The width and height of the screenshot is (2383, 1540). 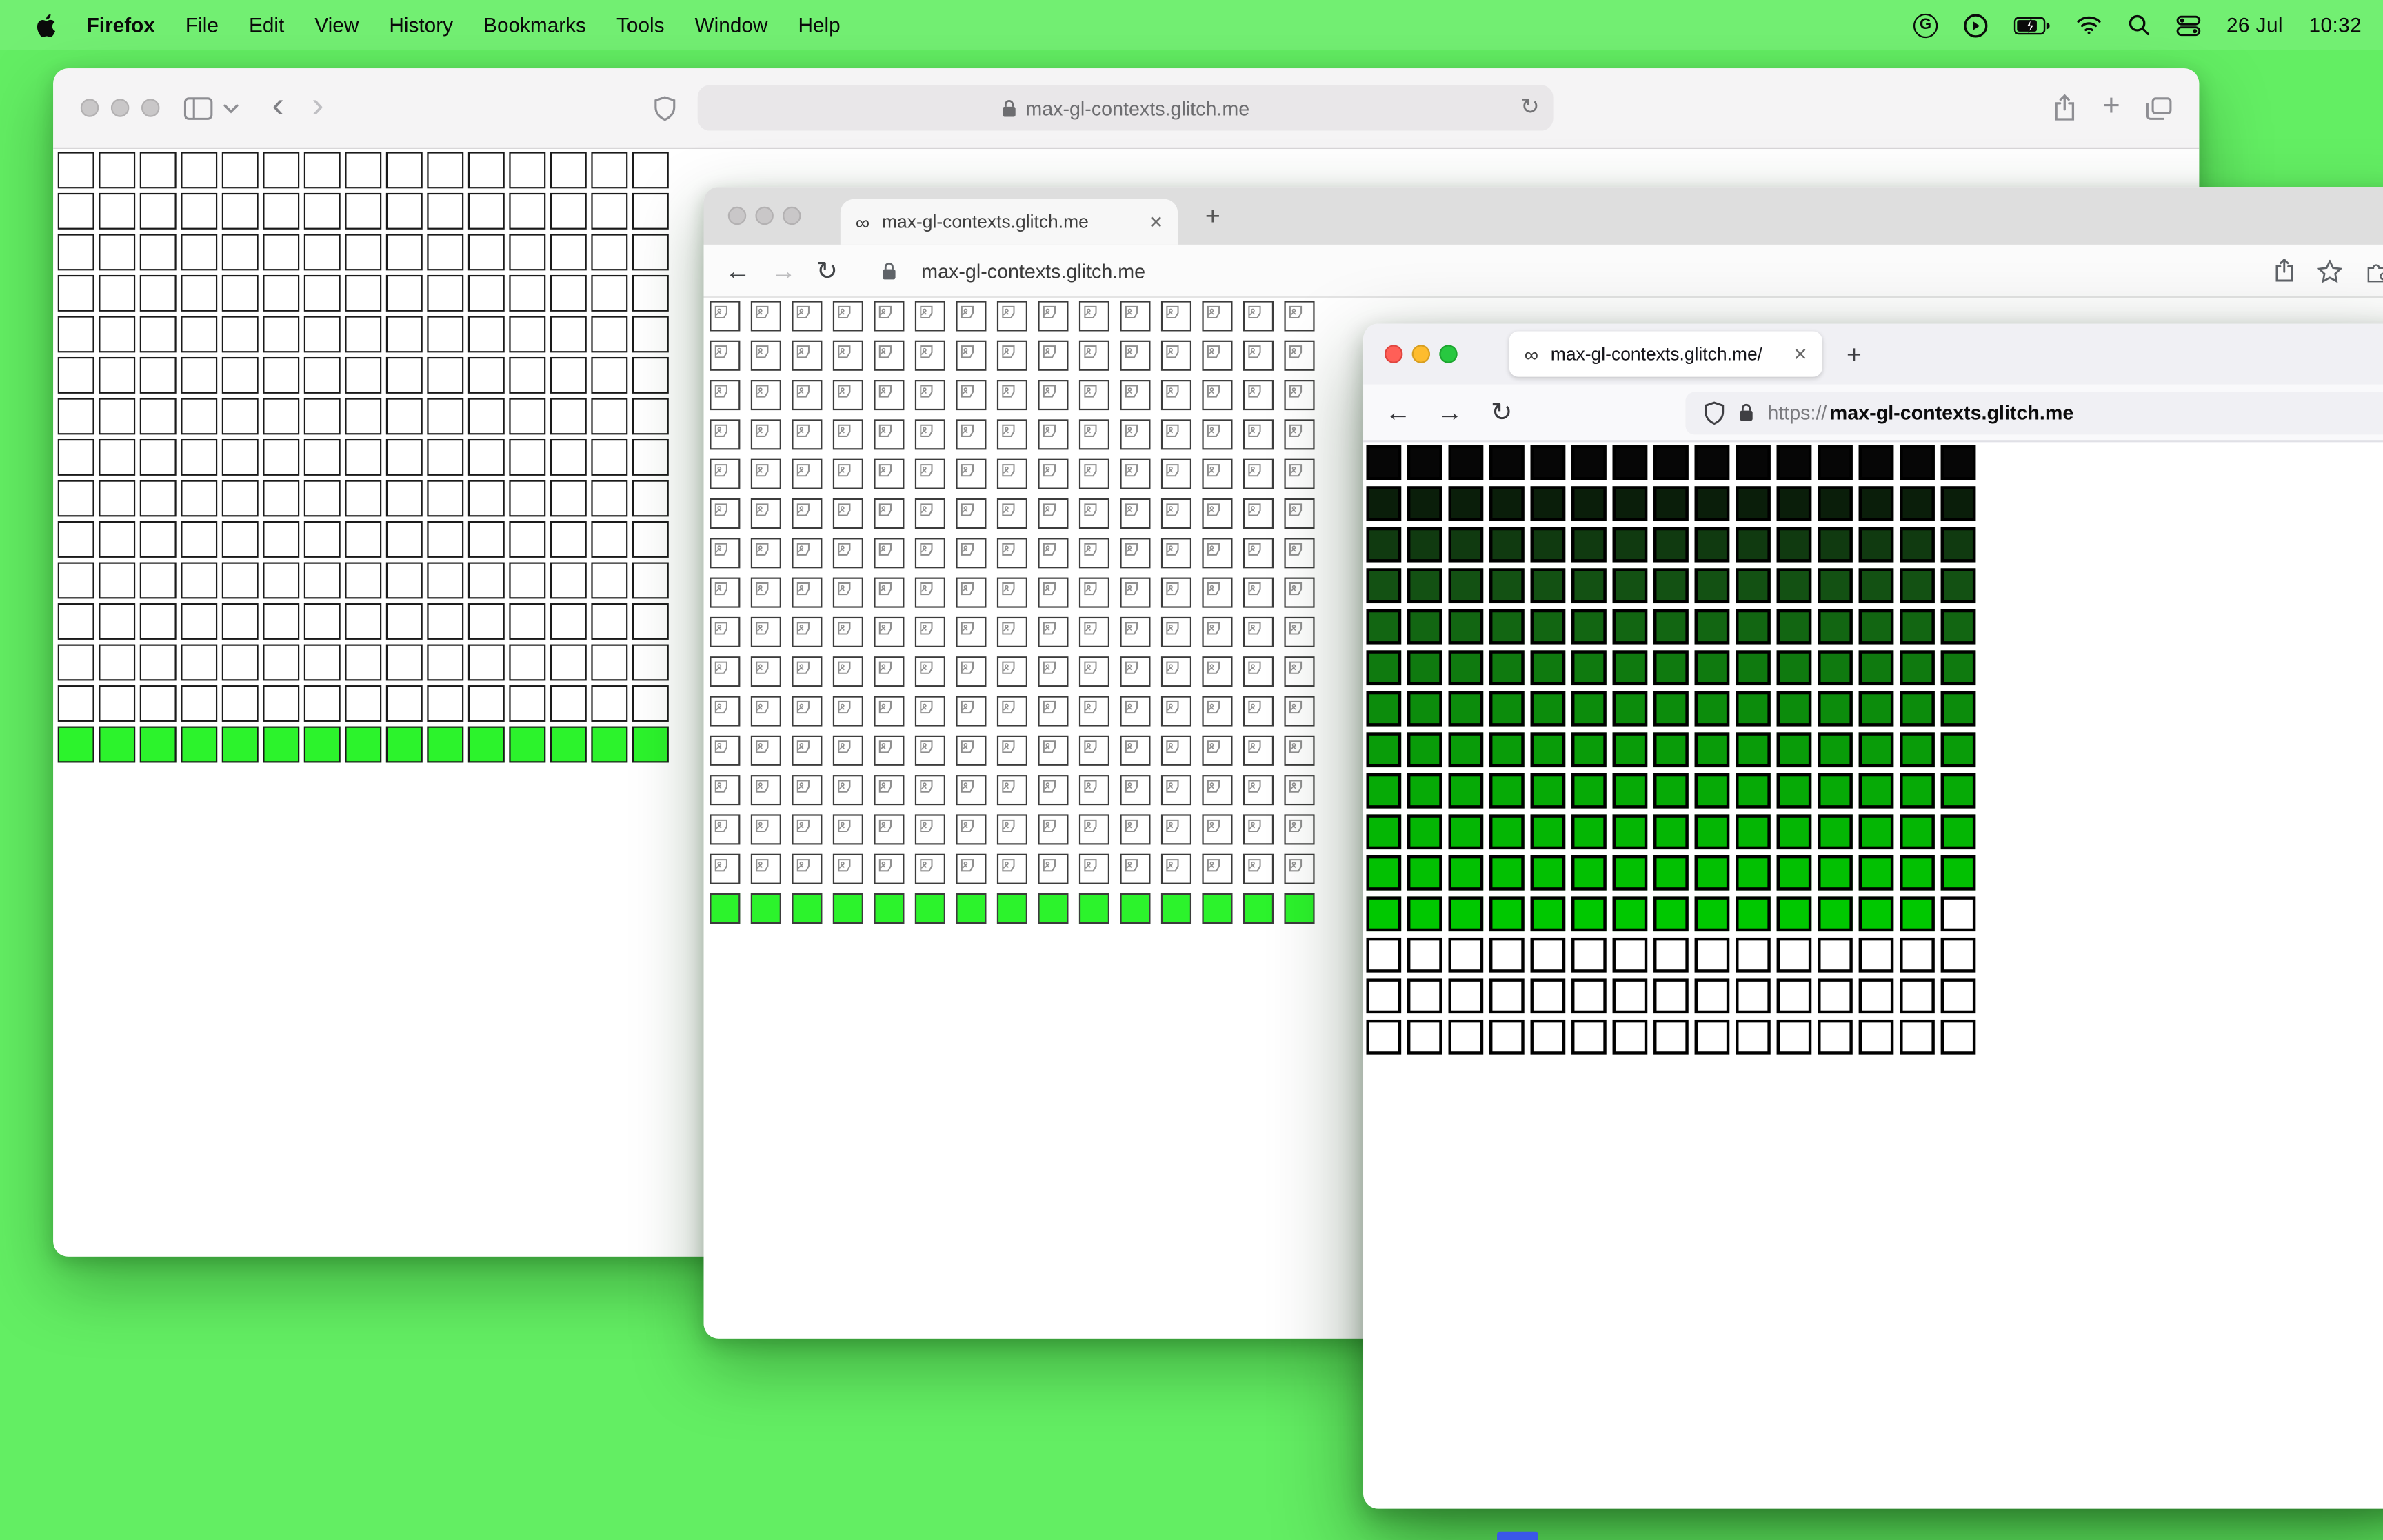 I want to click on url-text: max-gl-contexts.glitch.me, so click(x=1033, y=270).